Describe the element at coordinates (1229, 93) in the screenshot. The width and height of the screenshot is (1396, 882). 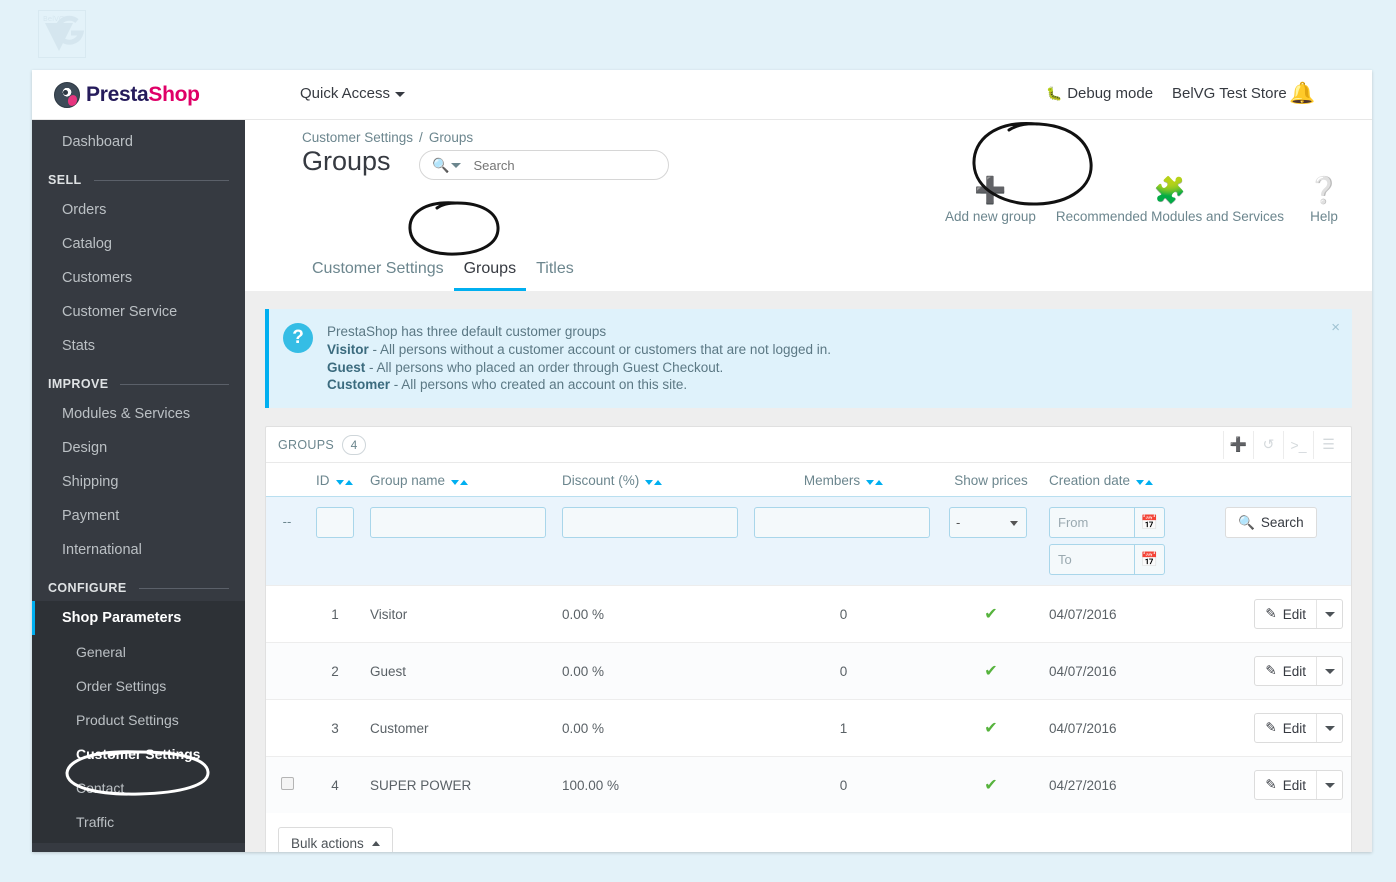
I see `store-name: BelVG Test Store` at that location.